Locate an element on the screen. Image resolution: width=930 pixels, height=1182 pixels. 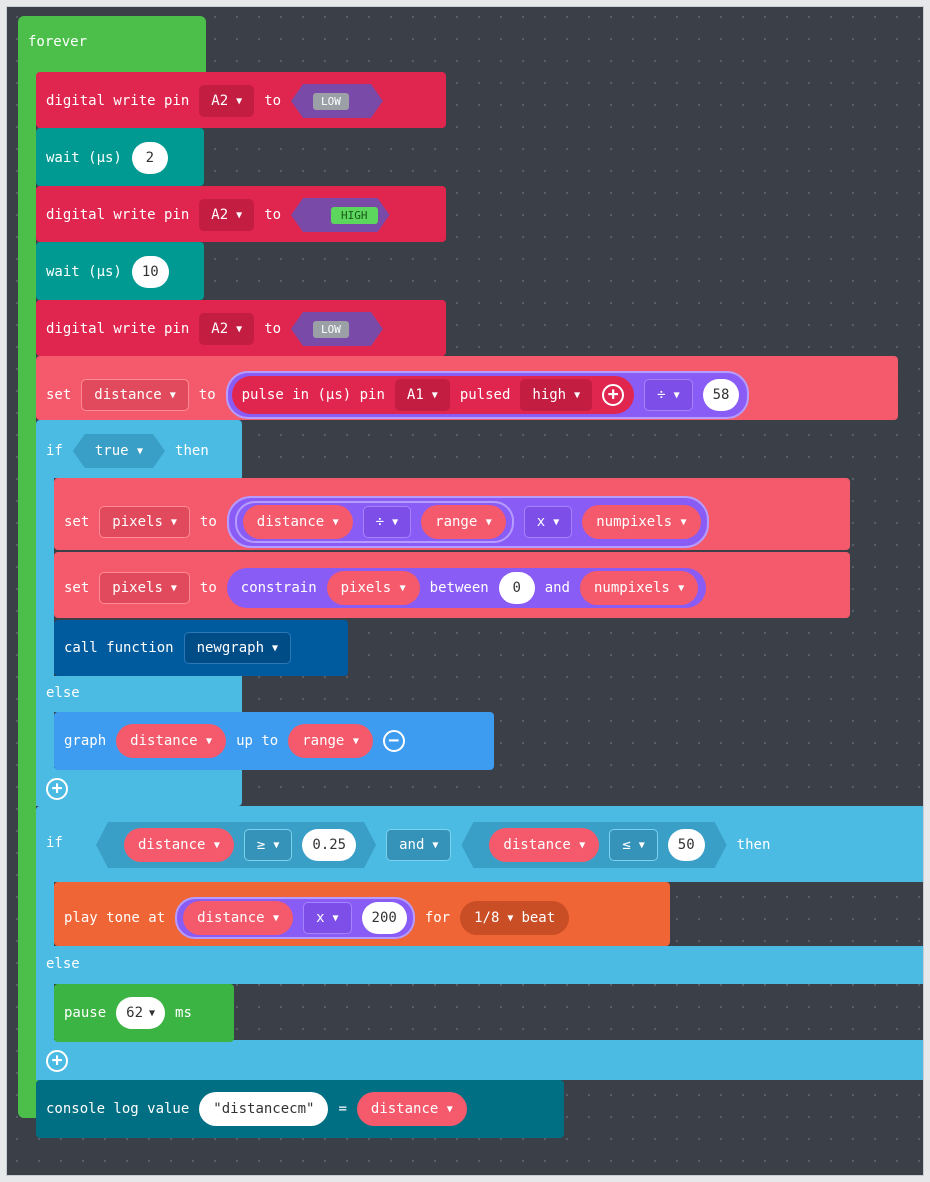
pulsed-label: pulsed is located at coordinates (485, 395).